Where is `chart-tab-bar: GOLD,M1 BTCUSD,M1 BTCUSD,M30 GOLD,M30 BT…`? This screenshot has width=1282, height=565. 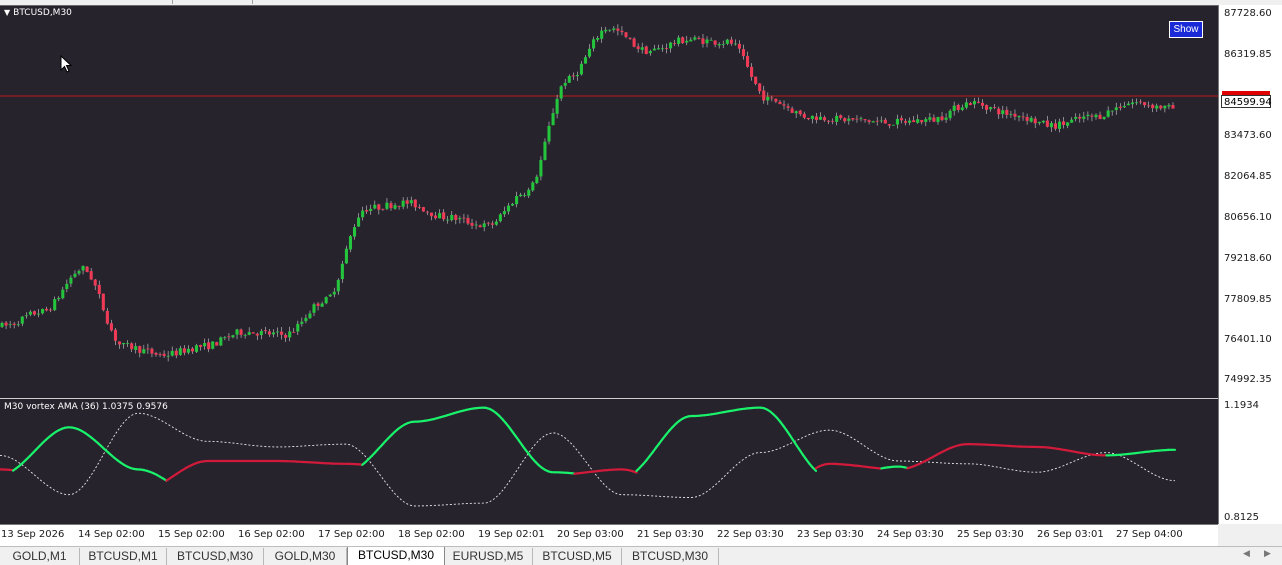
chart-tab-bar: GOLD,M1 BTCUSD,M1 BTCUSD,M30 GOLD,M30 BT… is located at coordinates (641, 555).